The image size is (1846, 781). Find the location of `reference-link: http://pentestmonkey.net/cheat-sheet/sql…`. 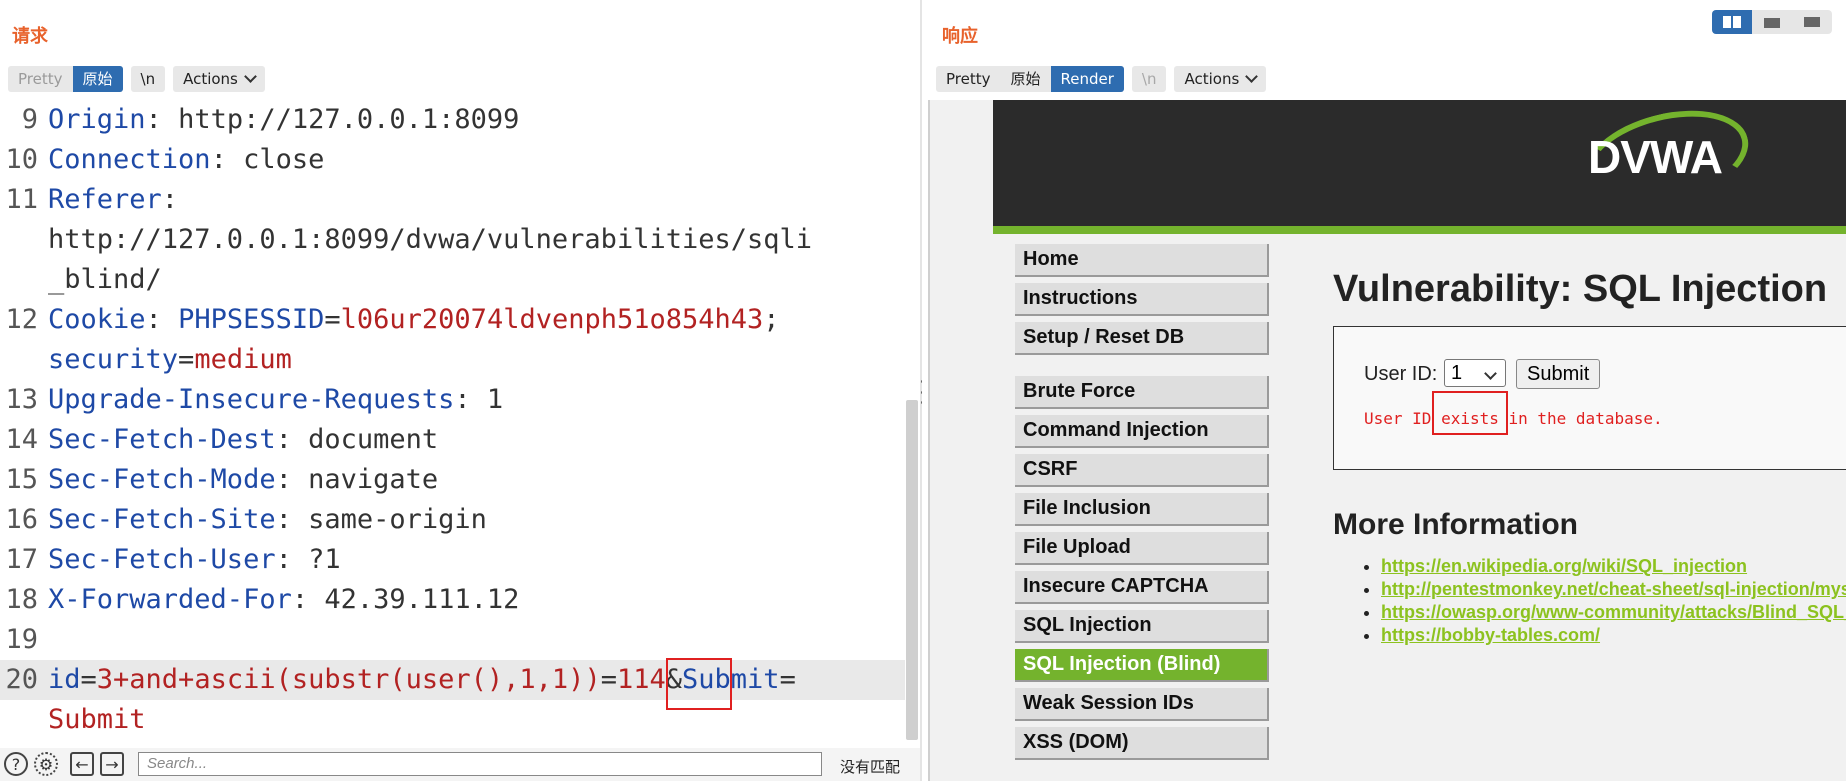

reference-link: http://pentestmonkey.net/cheat-sheet/sql… is located at coordinates (1613, 589).